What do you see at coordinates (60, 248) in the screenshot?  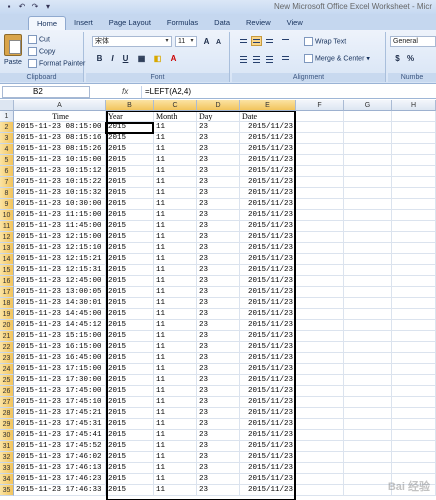 I see `time-cell: 2015-11-23 12:15:10` at bounding box center [60, 248].